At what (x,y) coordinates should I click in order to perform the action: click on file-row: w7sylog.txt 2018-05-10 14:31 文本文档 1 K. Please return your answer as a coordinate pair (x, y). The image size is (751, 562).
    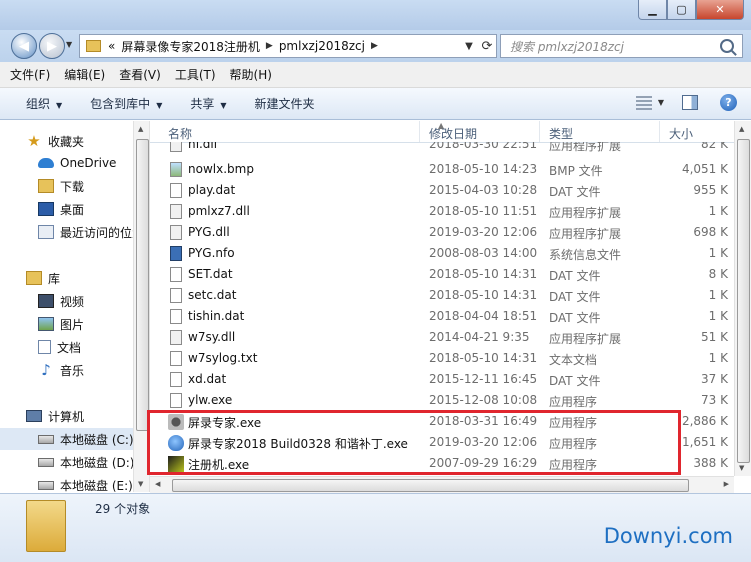
    Looking at the image, I should click on (442, 358).